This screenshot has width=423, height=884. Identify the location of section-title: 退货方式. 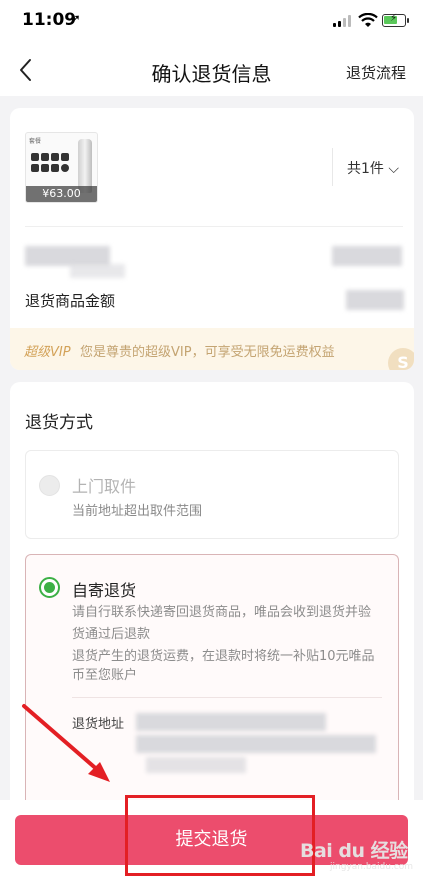
(59, 423).